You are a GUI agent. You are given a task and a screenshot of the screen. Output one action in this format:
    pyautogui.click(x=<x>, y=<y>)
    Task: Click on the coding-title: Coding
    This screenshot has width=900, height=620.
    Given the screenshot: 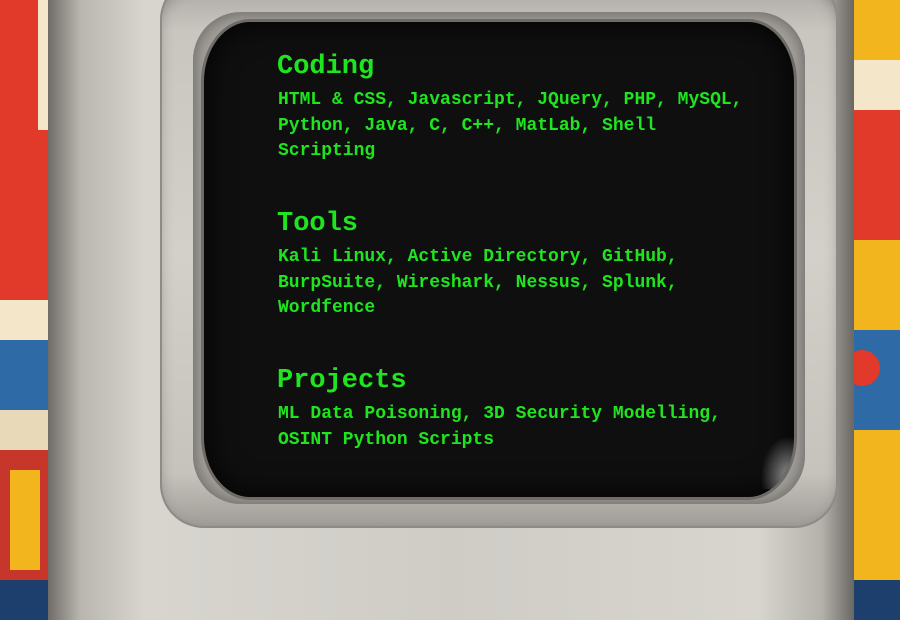 What is the action you would take?
    pyautogui.click(x=326, y=67)
    